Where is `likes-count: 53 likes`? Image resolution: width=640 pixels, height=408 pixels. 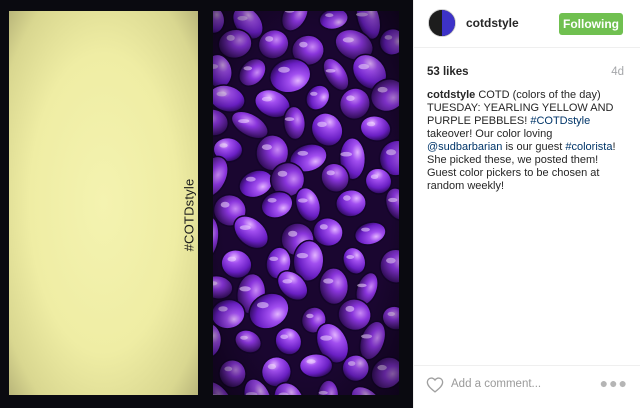
likes-count: 53 likes is located at coordinates (448, 72).